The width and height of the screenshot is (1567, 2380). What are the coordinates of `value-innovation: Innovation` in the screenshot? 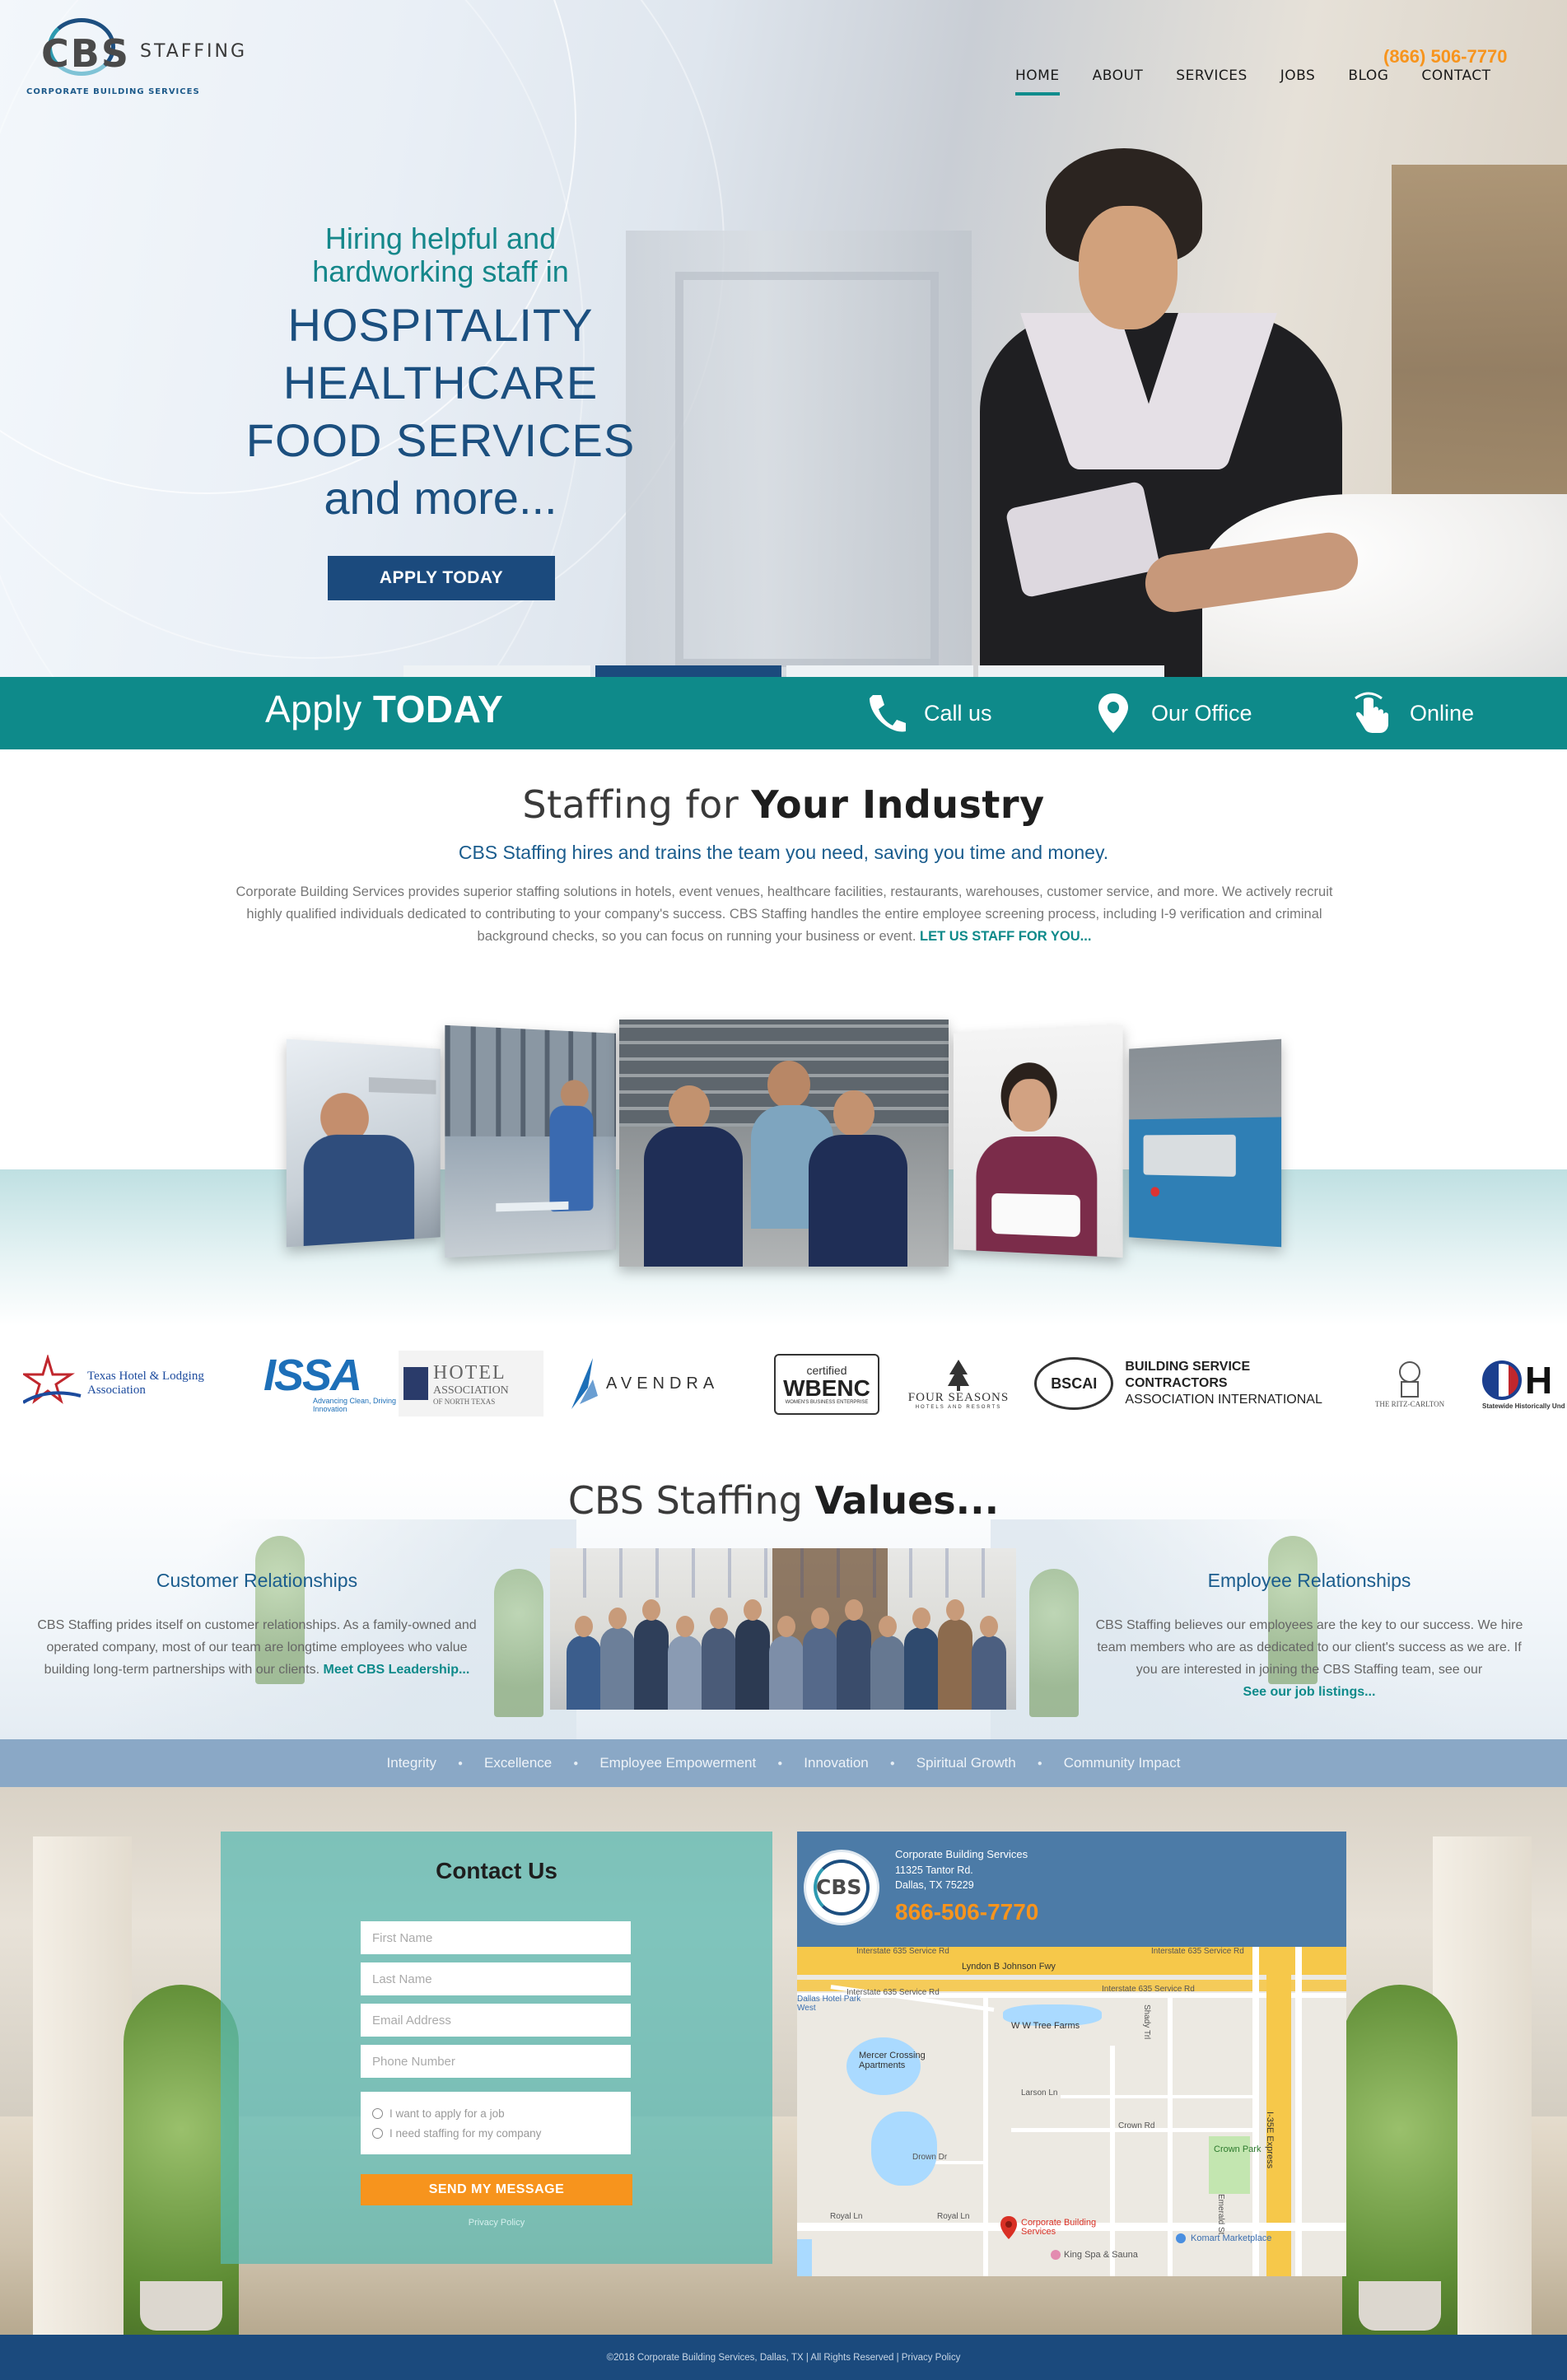 It's located at (837, 1763).